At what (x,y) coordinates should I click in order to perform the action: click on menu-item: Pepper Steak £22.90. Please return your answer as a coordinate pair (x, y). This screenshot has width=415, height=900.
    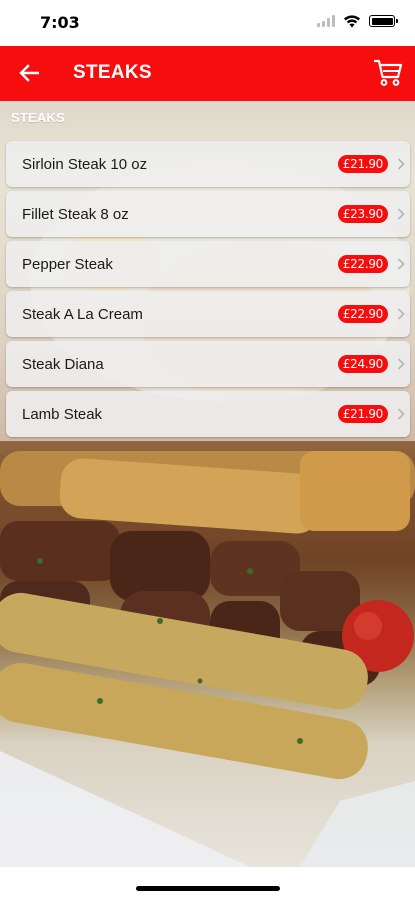
    Looking at the image, I should click on (208, 264).